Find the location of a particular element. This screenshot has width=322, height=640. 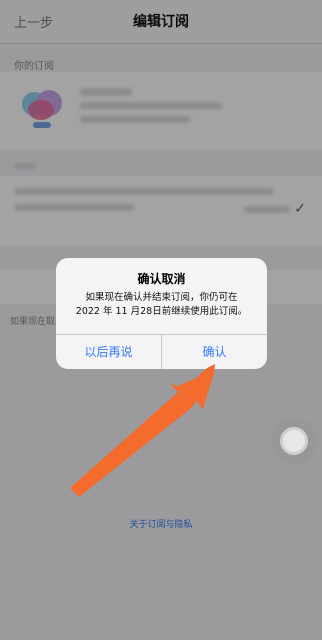

alert-message-line: 如果现在确认并结束订阅，你仍可在 is located at coordinates (161, 297).